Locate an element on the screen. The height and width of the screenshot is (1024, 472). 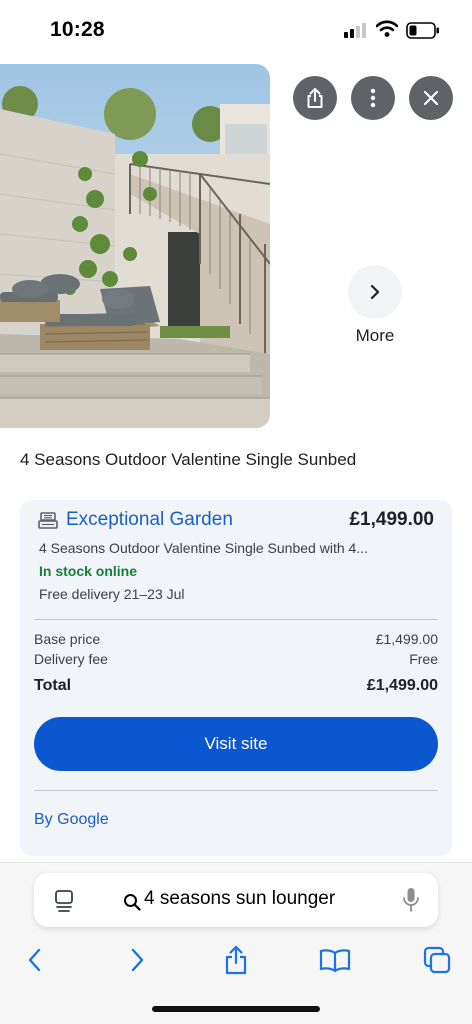
share-page-button is located at coordinates (236, 960).